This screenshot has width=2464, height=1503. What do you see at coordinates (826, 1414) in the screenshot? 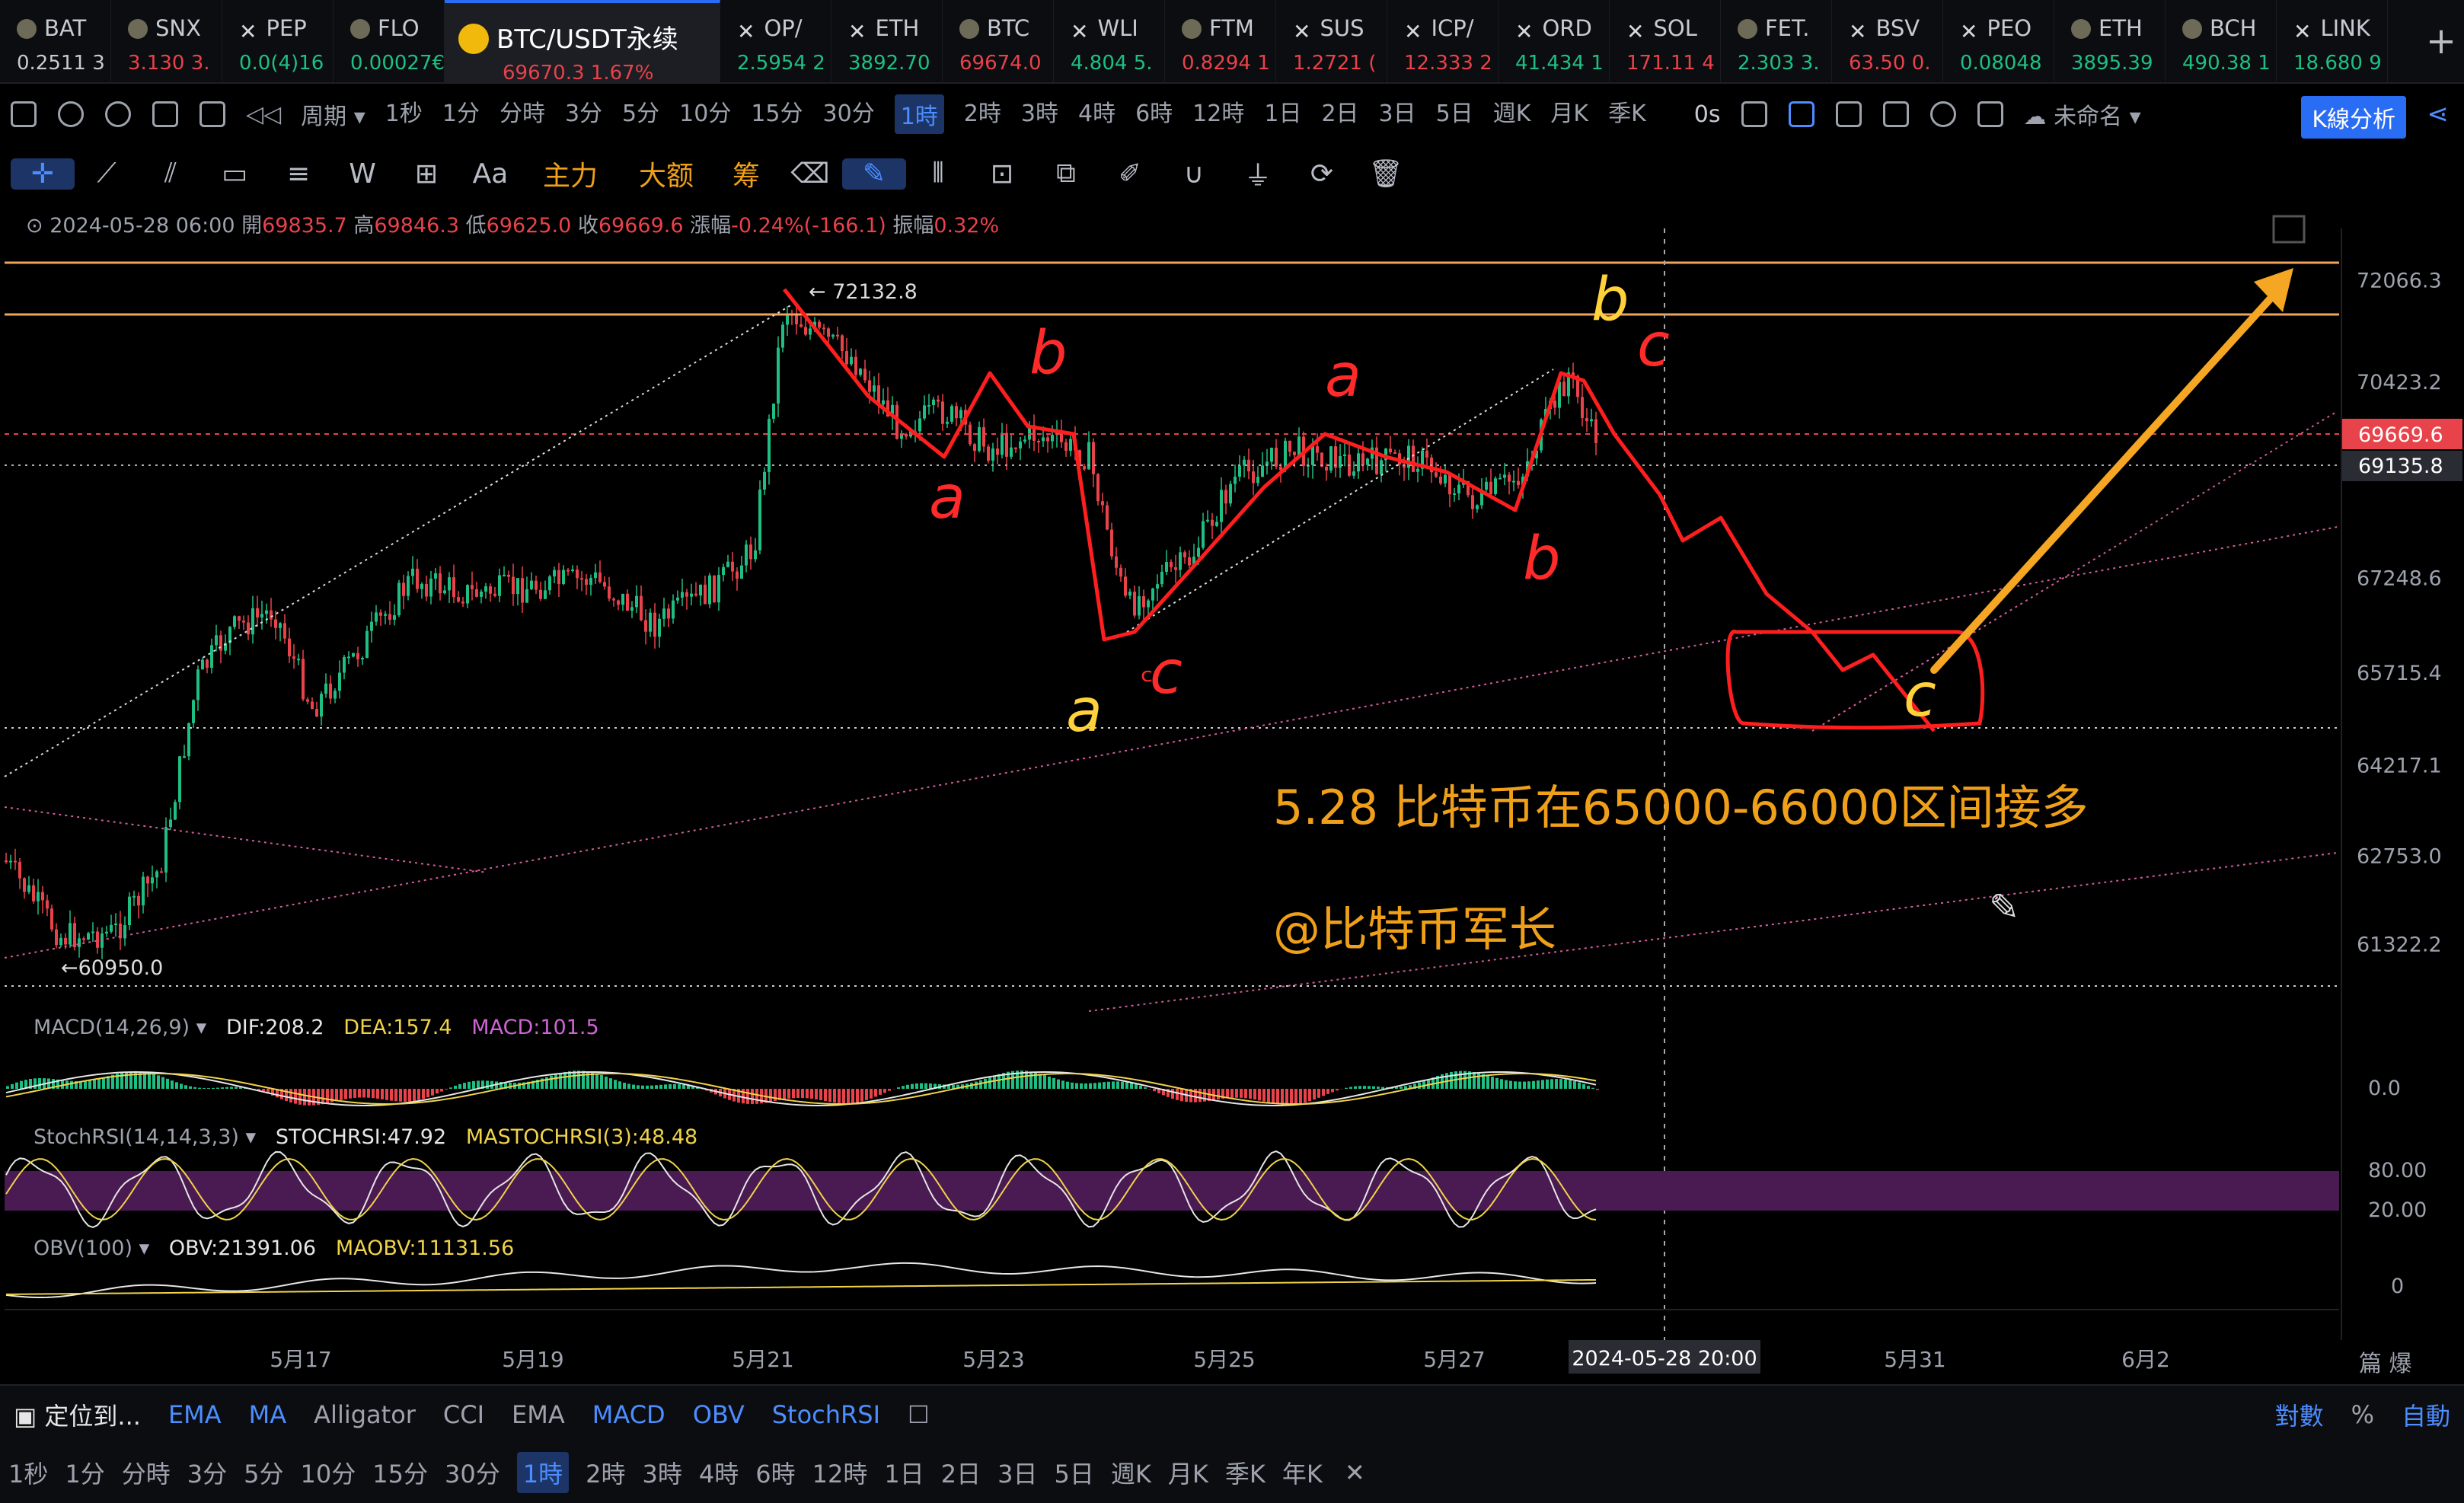
I see `indicator-option: StochRSI` at bounding box center [826, 1414].